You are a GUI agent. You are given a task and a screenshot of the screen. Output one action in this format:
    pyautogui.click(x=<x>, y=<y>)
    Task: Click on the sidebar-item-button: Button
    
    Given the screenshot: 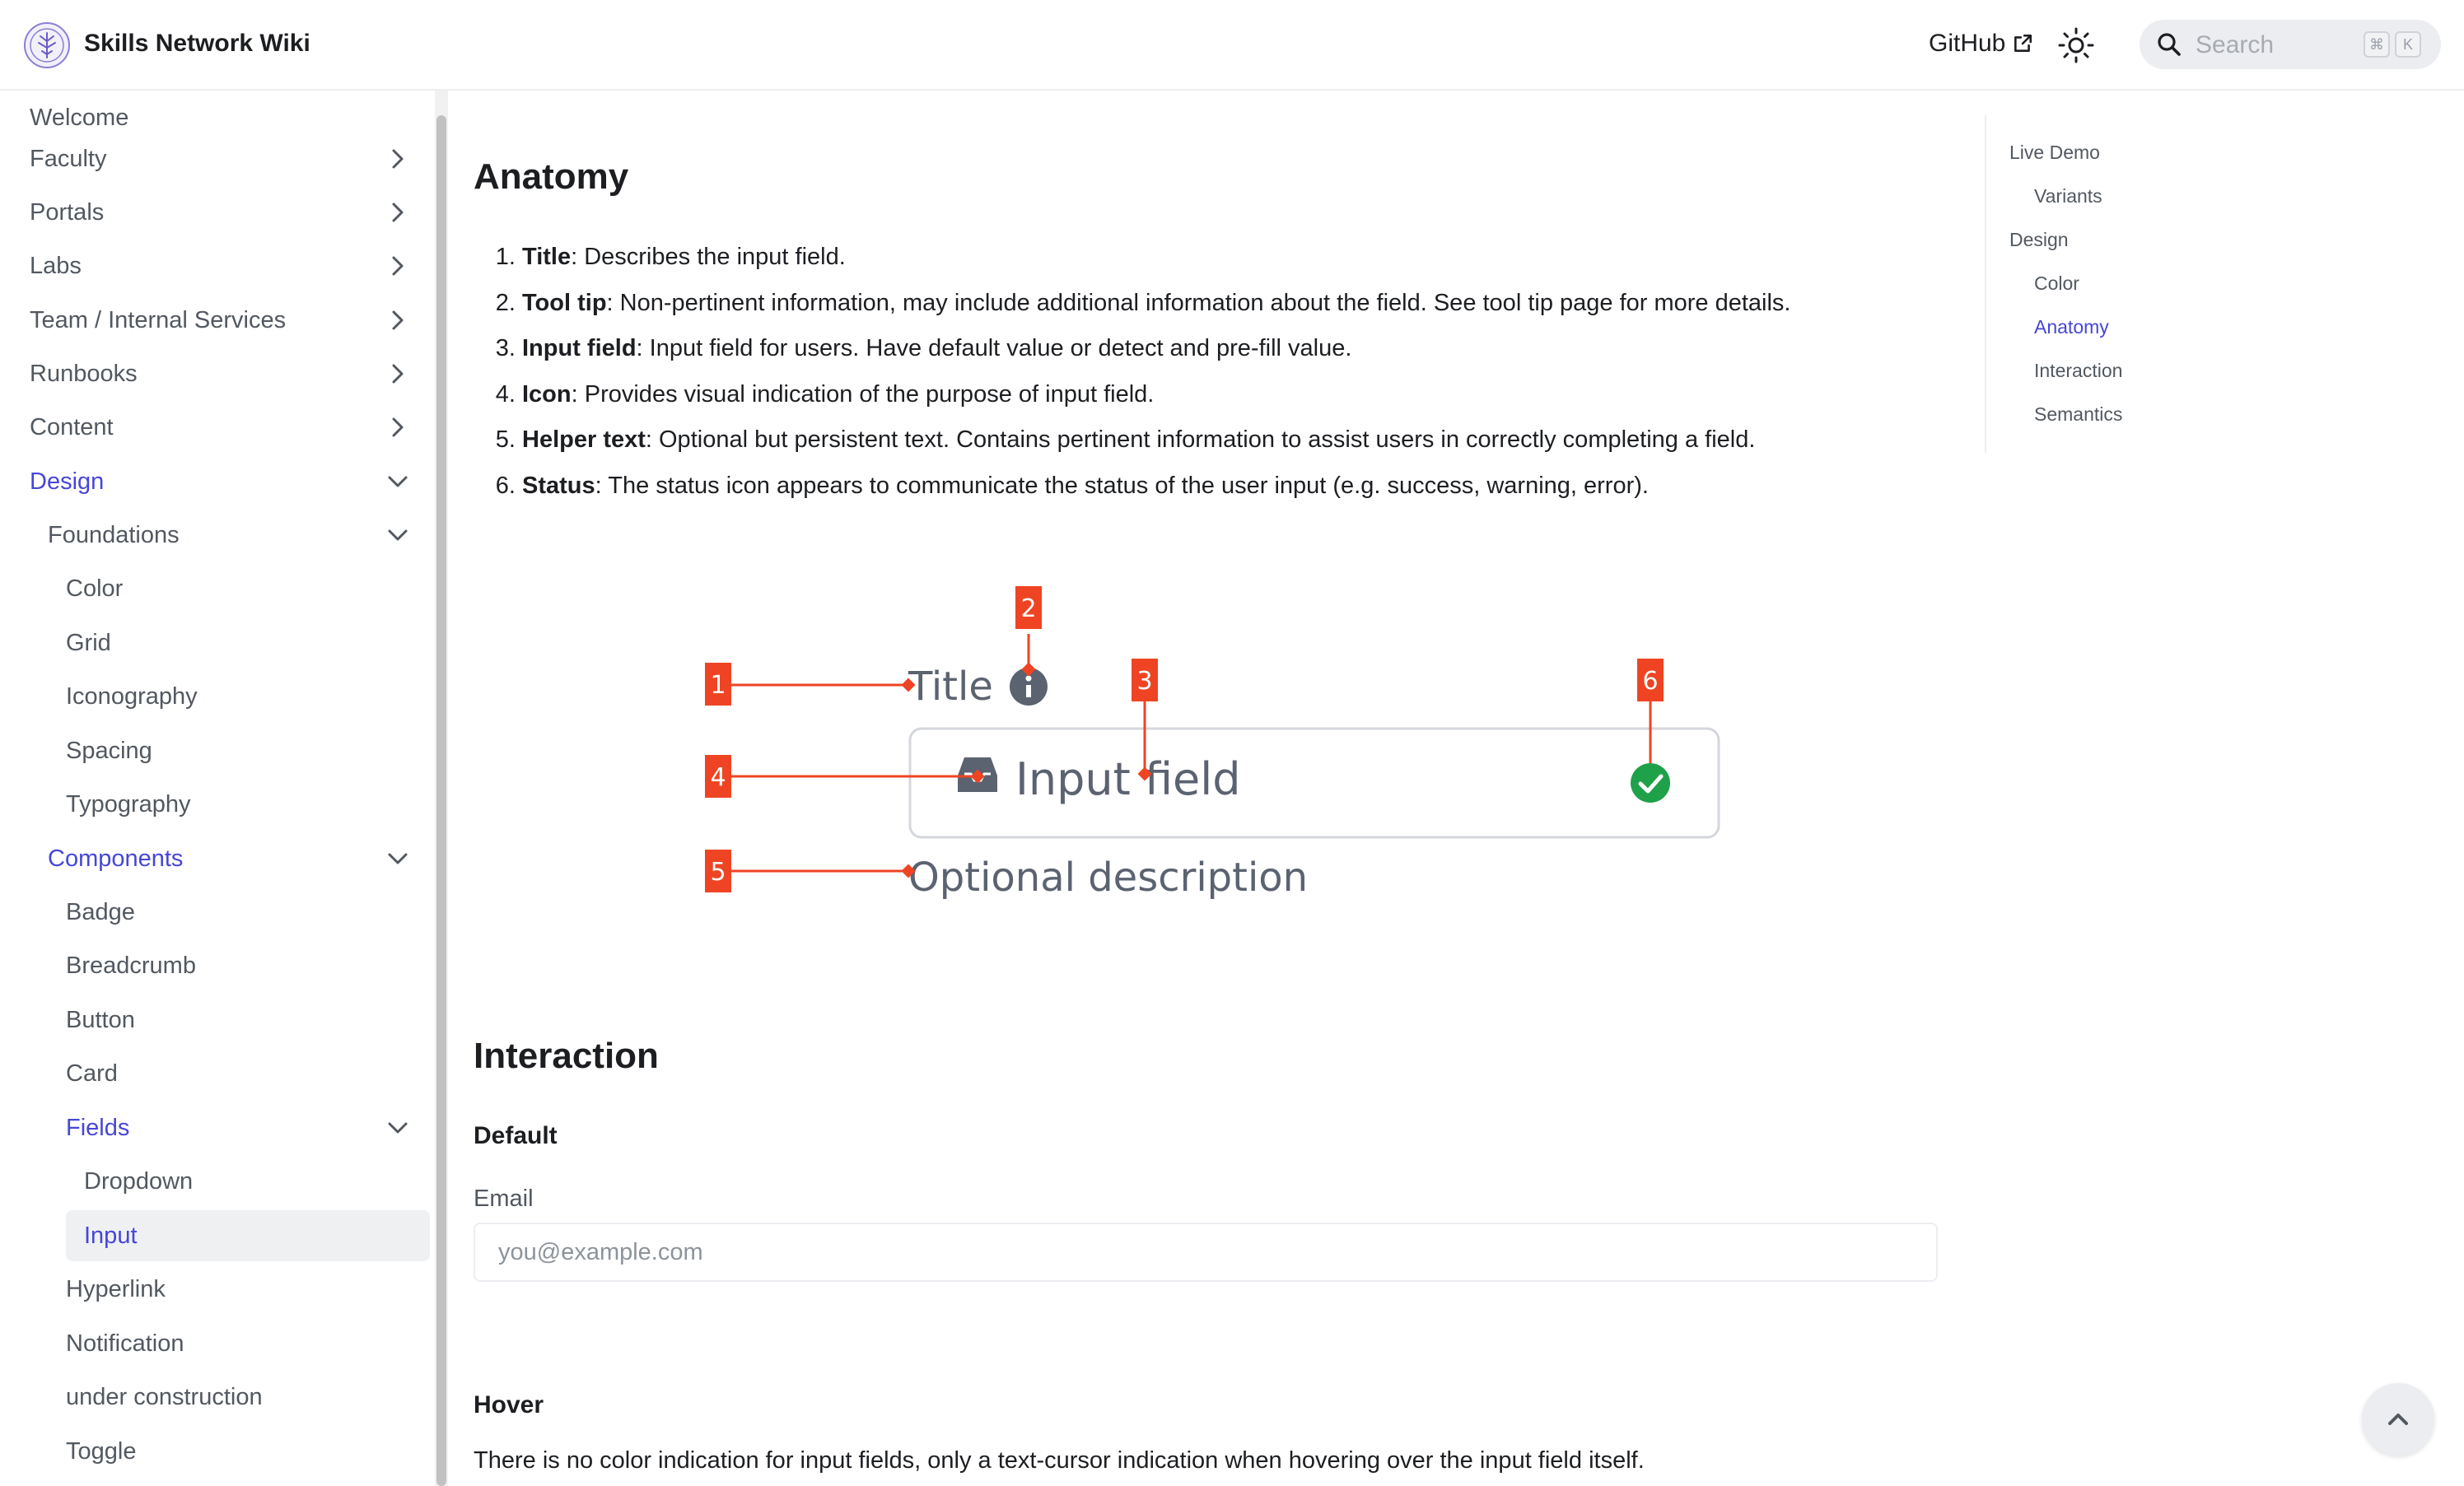 What is the action you would take?
    pyautogui.click(x=245, y=1021)
    